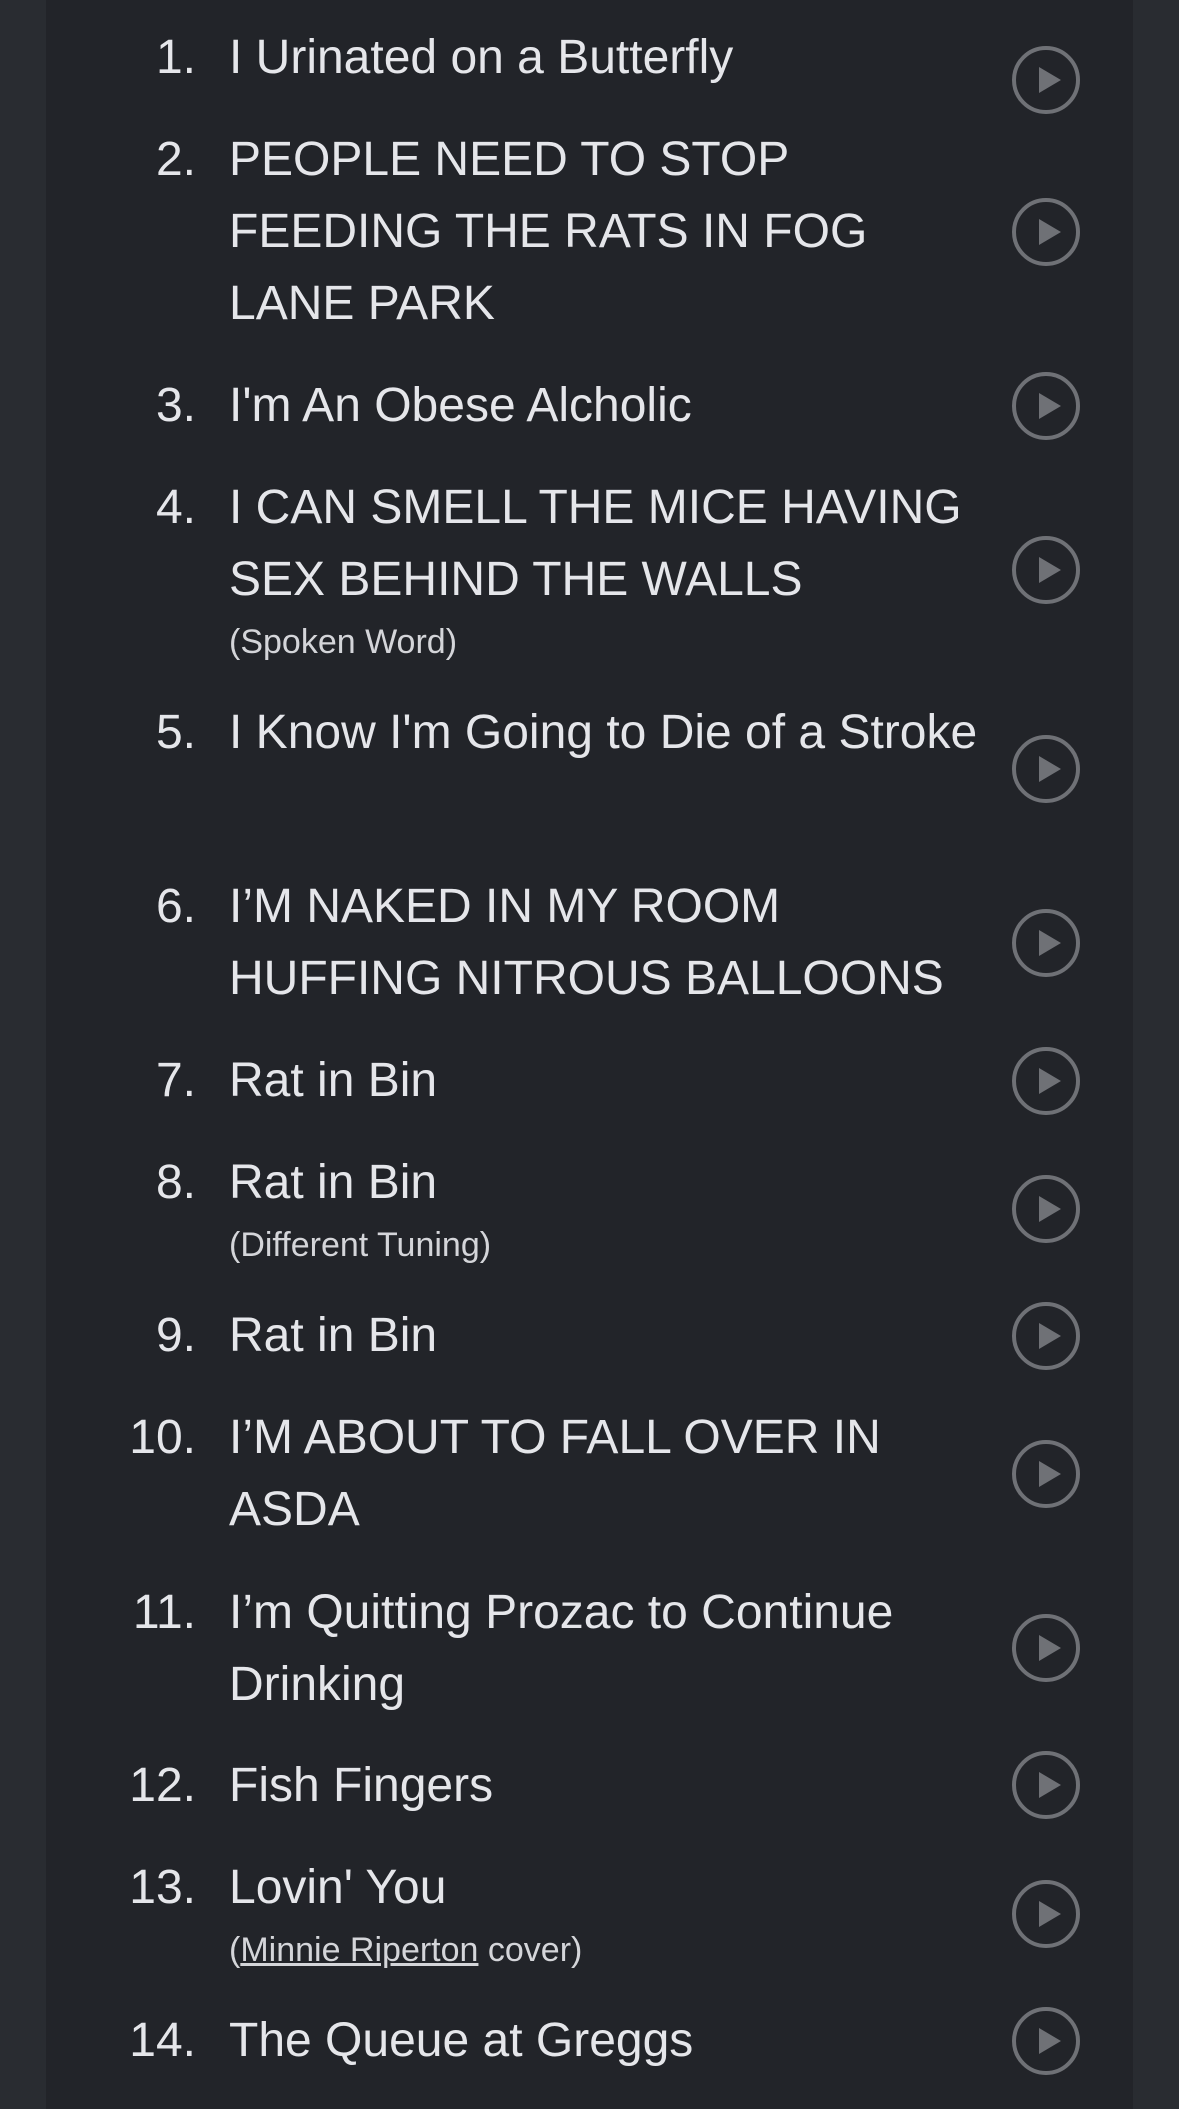 Image resolution: width=1179 pixels, height=2109 pixels. What do you see at coordinates (175, 405) in the screenshot?
I see `track-number: 3.` at bounding box center [175, 405].